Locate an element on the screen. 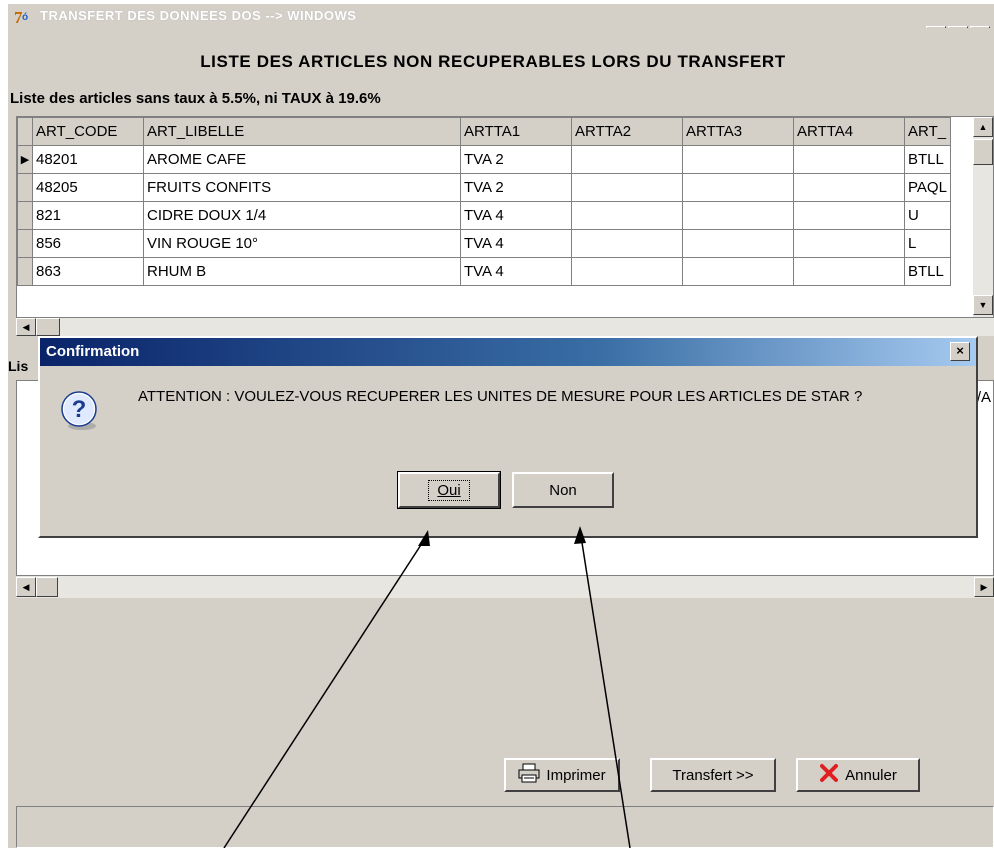 Image resolution: width=994 pixels, height=848 pixels. red-x-icon is located at coordinates (829, 775).